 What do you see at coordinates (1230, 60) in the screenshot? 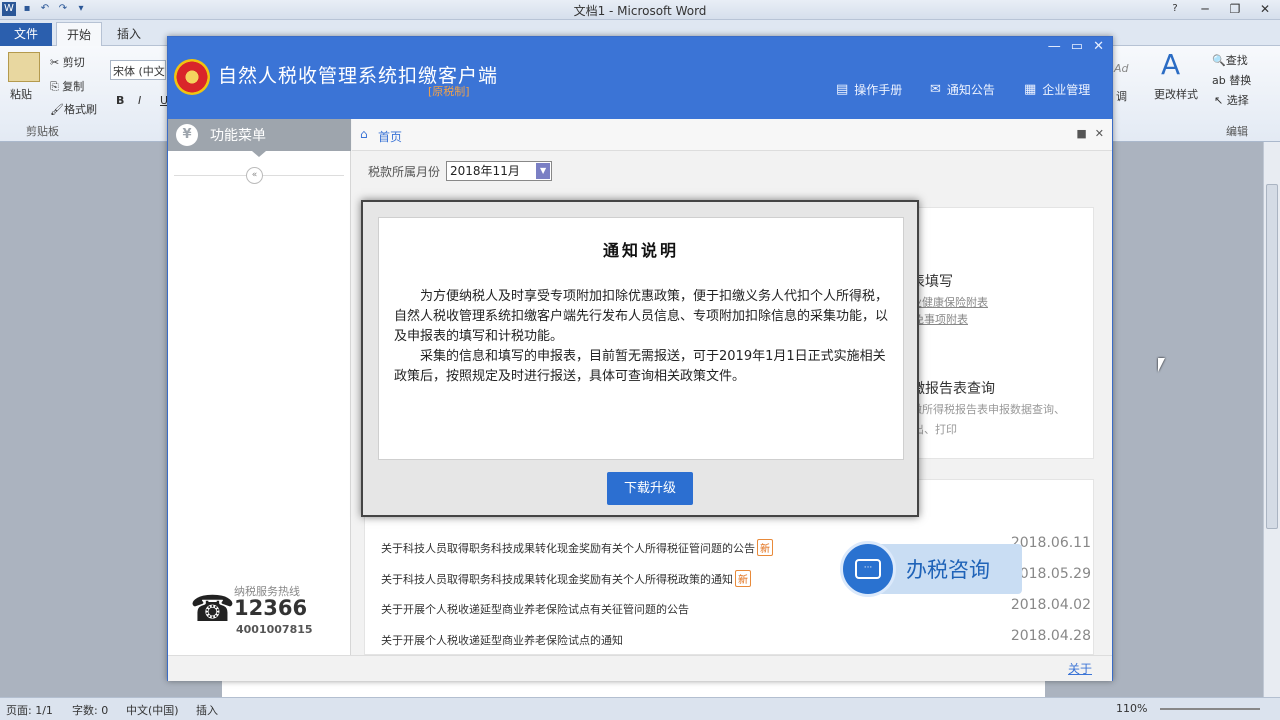
I see `find-button: 🔍查找` at bounding box center [1230, 60].